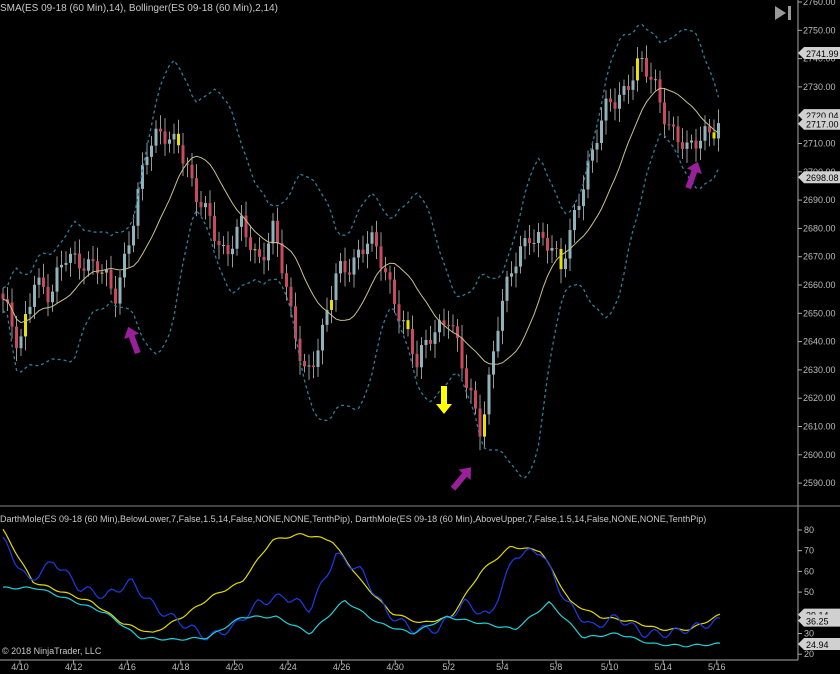 The image size is (840, 674). I want to click on date-tick-label: 5/4, so click(502, 667).